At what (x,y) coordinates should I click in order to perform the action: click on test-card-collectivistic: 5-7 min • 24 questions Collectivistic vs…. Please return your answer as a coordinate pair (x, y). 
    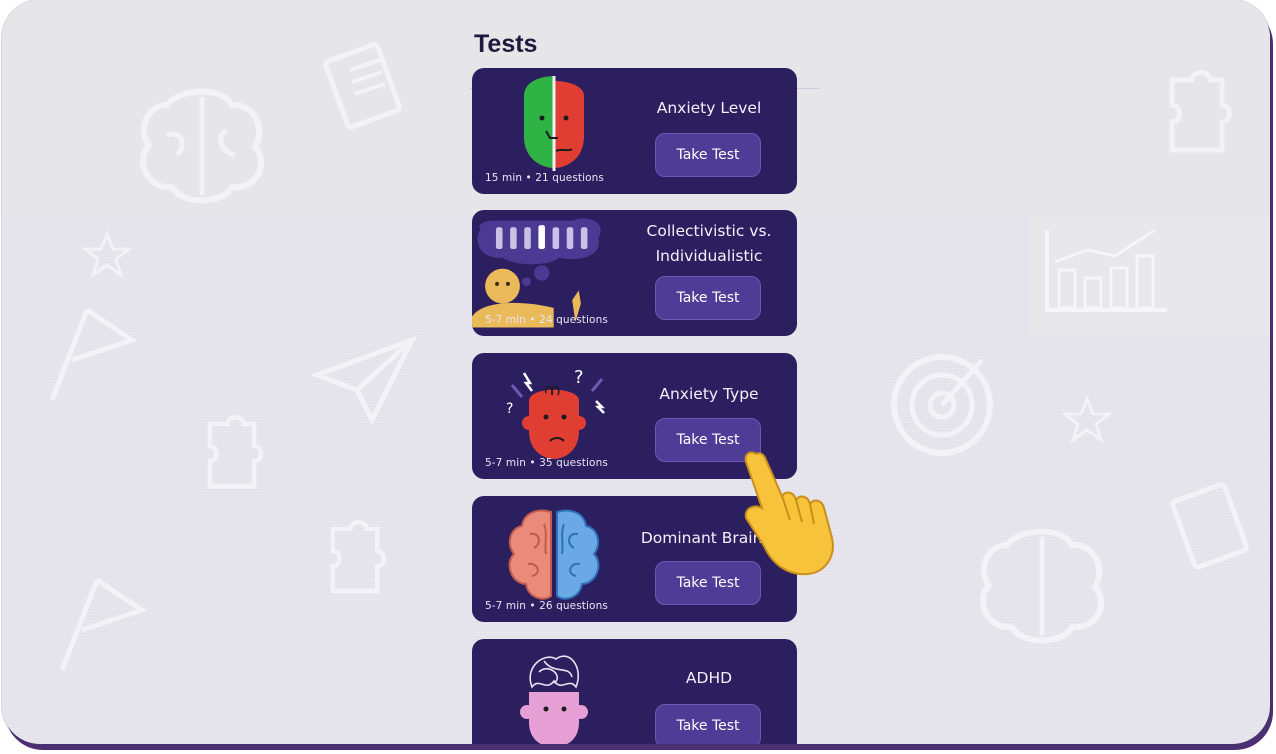
    Looking at the image, I should click on (634, 273).